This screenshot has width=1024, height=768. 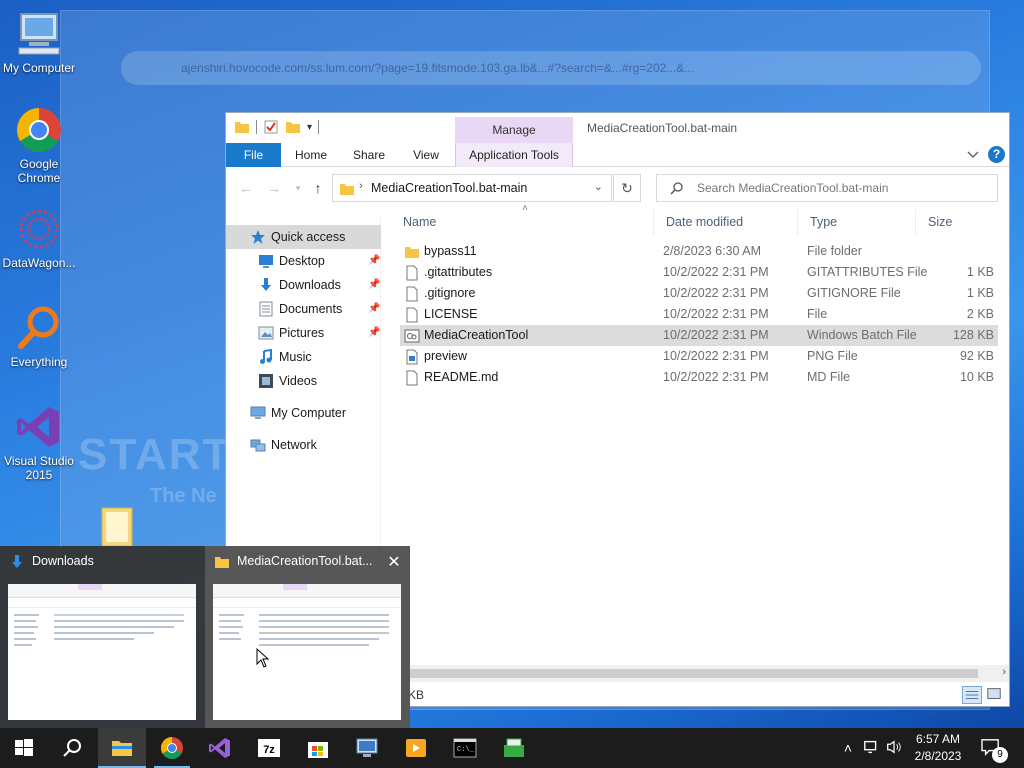 I want to click on start-button, so click(x=24, y=748).